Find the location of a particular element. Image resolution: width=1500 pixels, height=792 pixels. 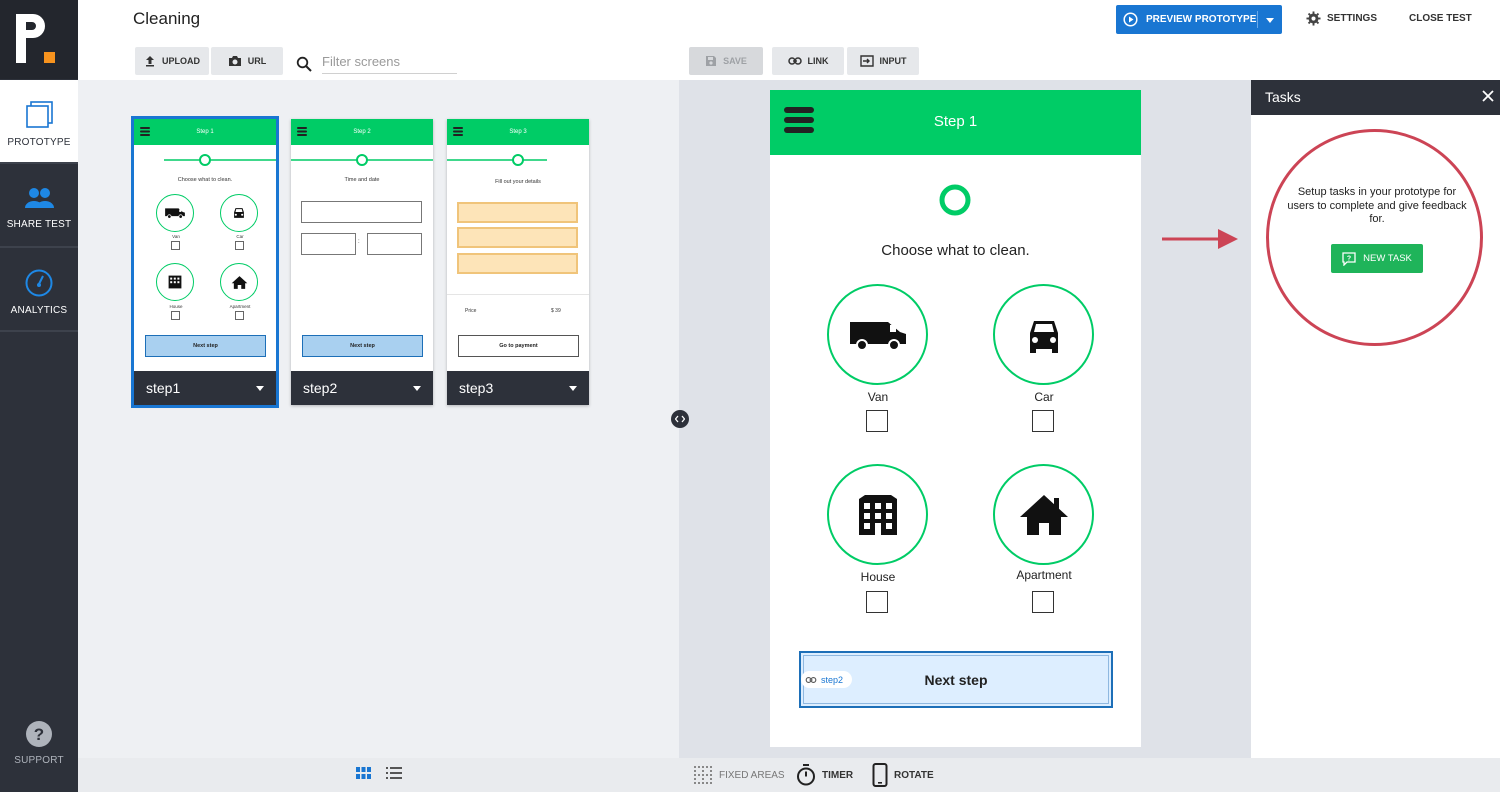

app-logo is located at coordinates (39, 39).